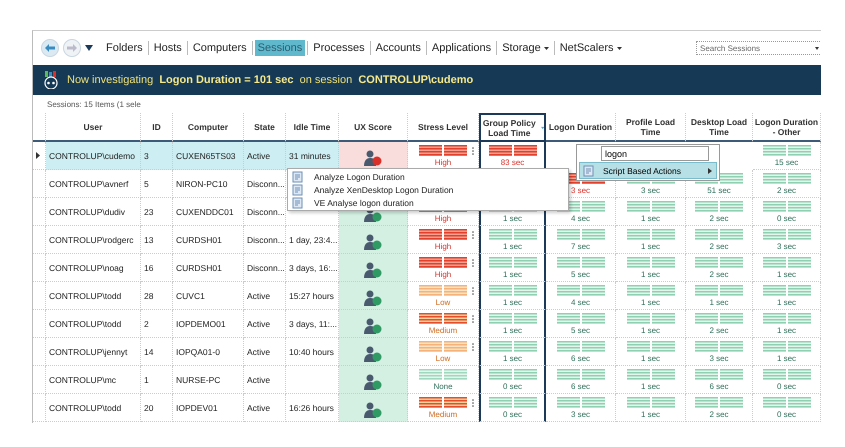 The height and width of the screenshot is (447, 845). Describe the element at coordinates (208, 408) in the screenshot. I see `computer-cell: IOPDEV01` at that location.